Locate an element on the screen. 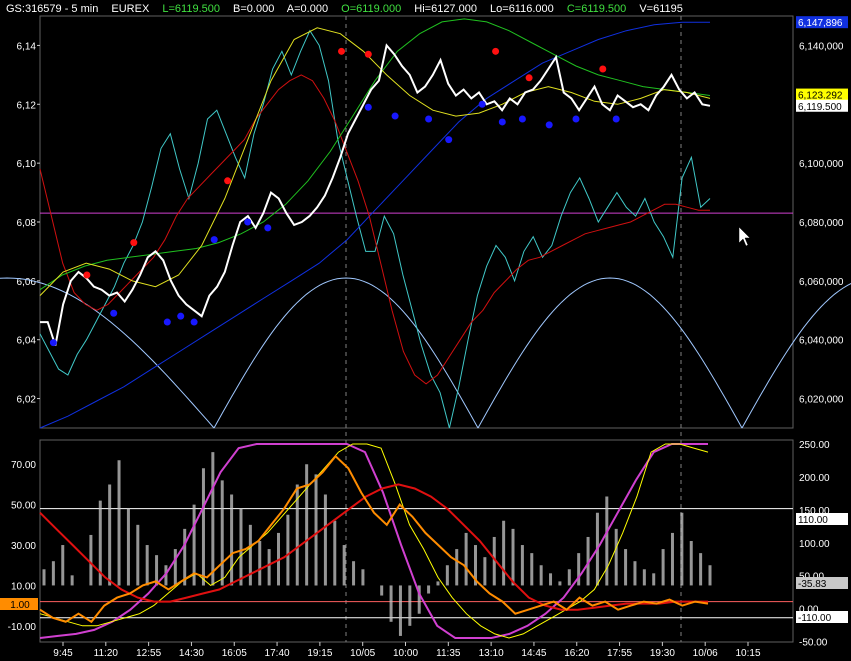  price-ytick-right: 6,100,000 is located at coordinates (821, 164).